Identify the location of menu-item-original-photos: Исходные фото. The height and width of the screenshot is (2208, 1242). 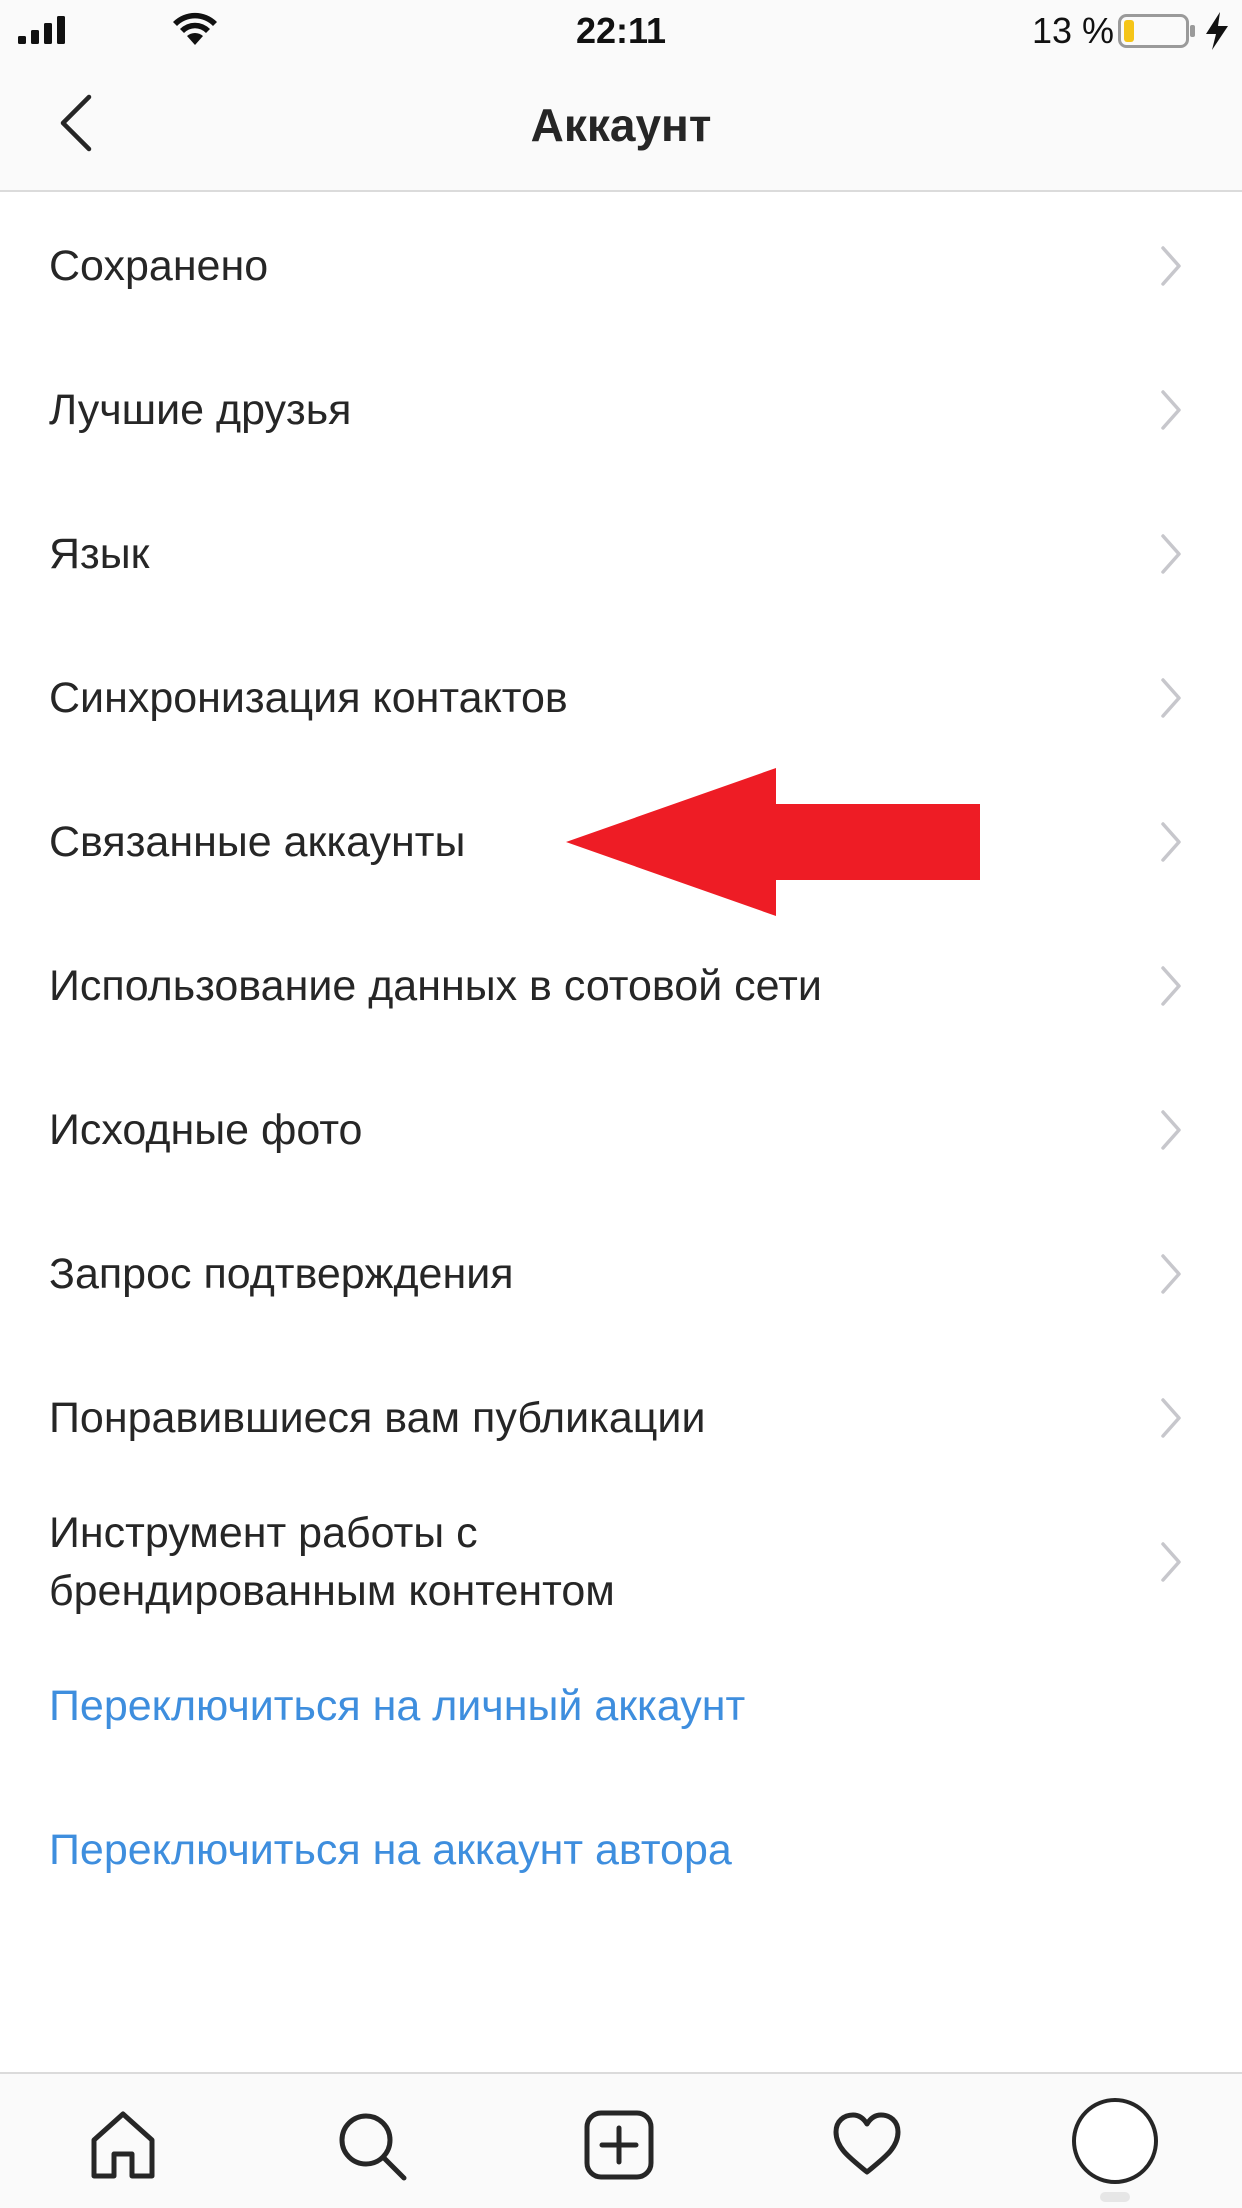
(621, 1130).